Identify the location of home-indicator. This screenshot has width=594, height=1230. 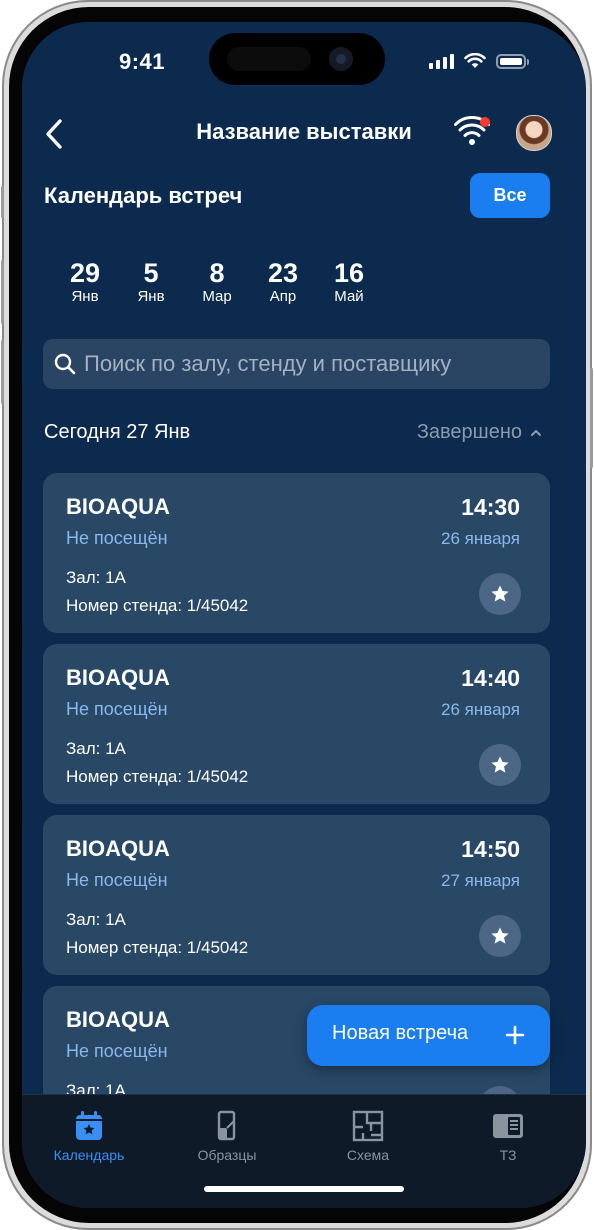
(304, 1189).